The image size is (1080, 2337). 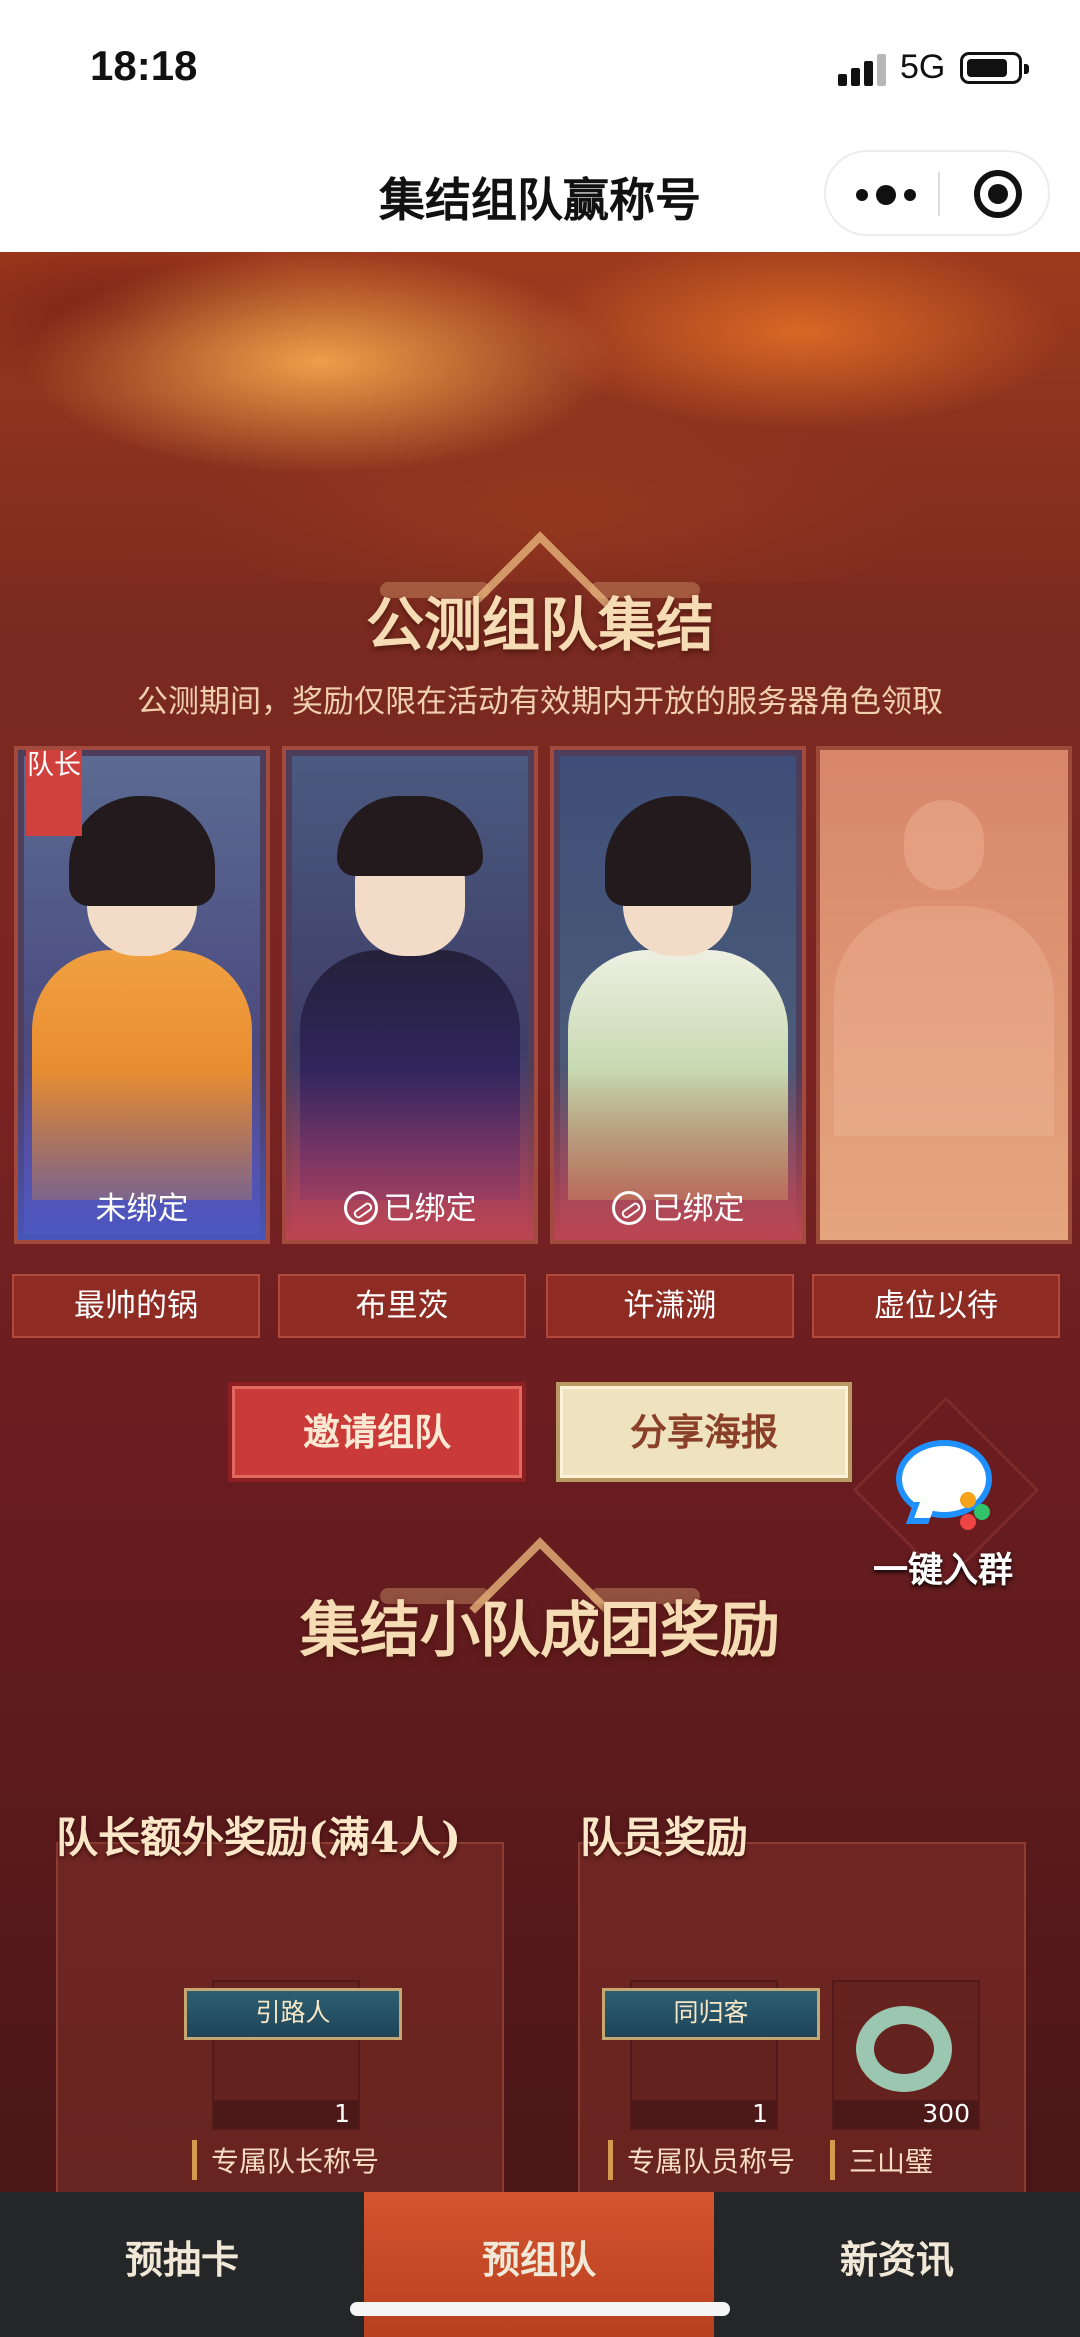 What do you see at coordinates (701, 2160) in the screenshot?
I see `item-label: 专属队员称号` at bounding box center [701, 2160].